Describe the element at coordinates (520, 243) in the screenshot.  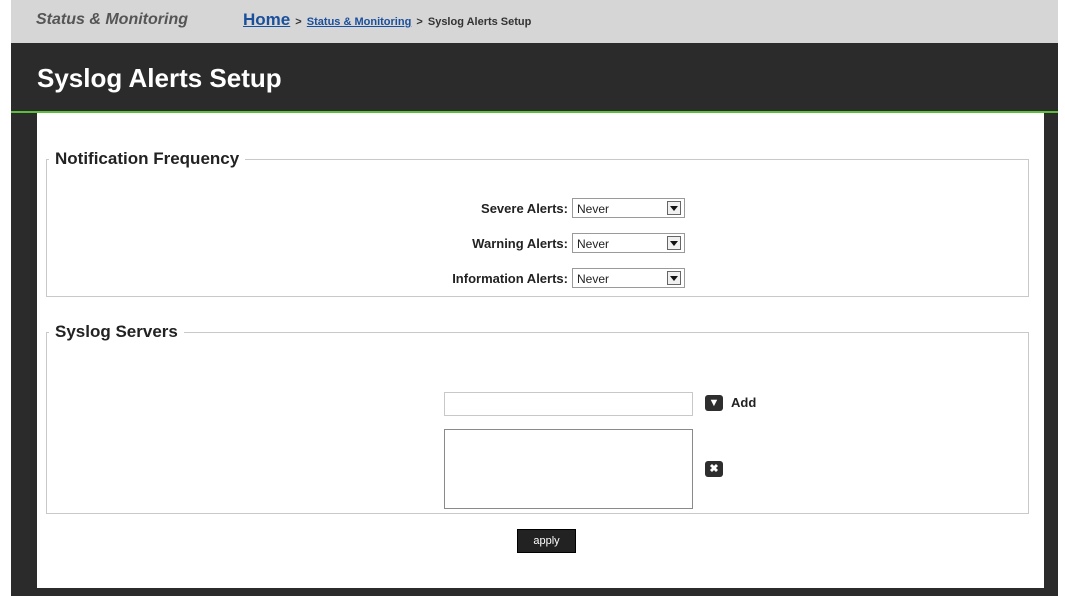
I see `warning-alerts-label: Warning Alerts:` at that location.